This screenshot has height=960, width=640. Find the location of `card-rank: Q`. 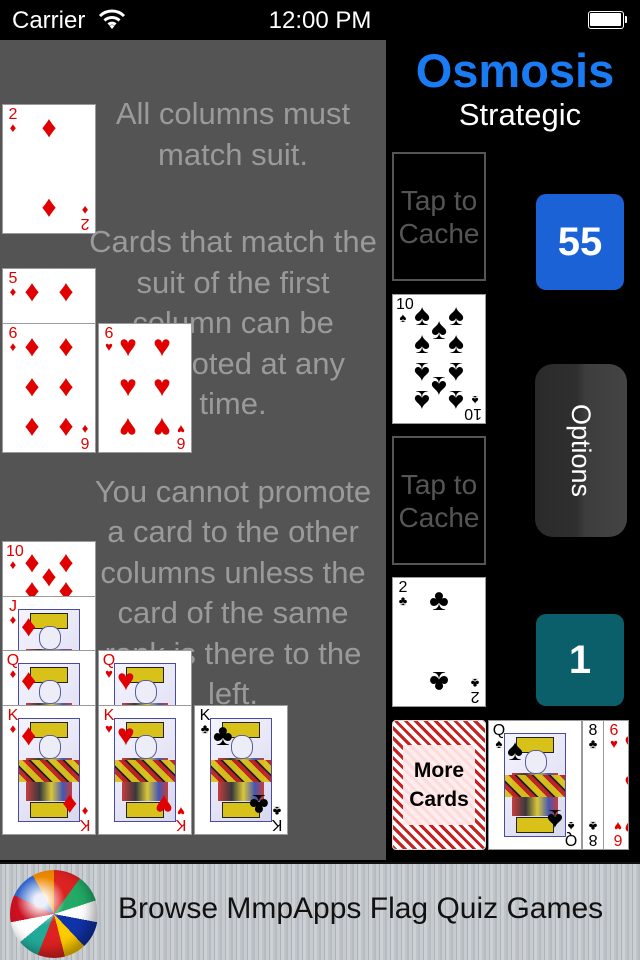

card-rank: Q is located at coordinates (571, 839).